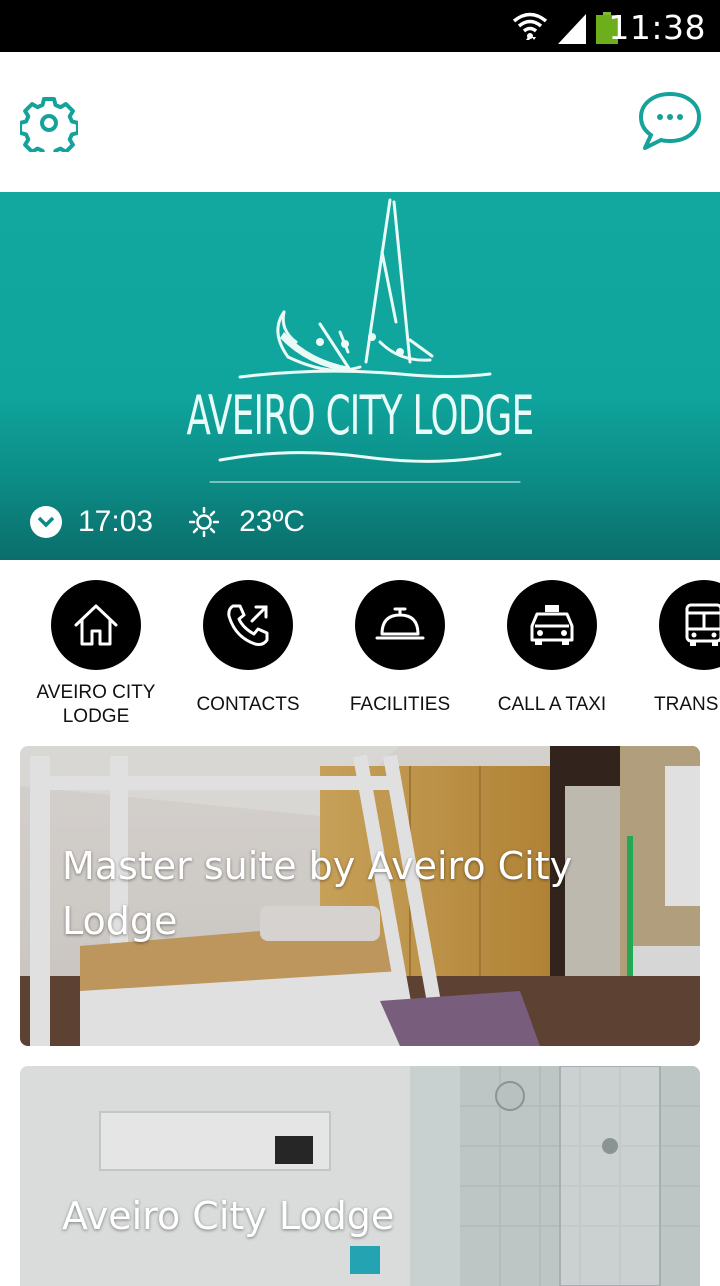  What do you see at coordinates (365, 340) in the screenshot?
I see `sailboat-logo` at bounding box center [365, 340].